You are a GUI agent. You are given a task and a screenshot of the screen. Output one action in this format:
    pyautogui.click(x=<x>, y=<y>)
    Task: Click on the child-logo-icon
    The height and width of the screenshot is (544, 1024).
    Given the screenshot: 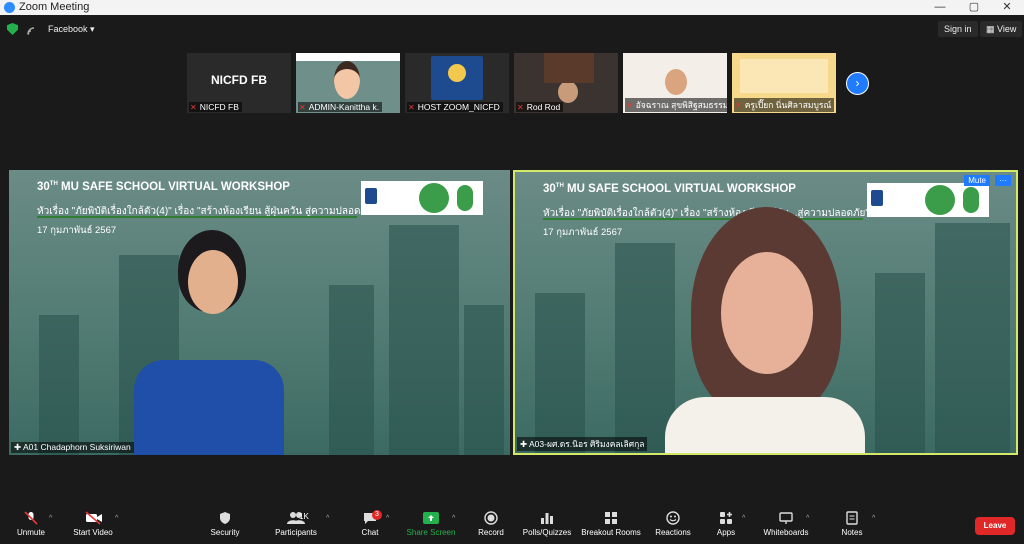 What is the action you would take?
    pyautogui.click(x=465, y=198)
    